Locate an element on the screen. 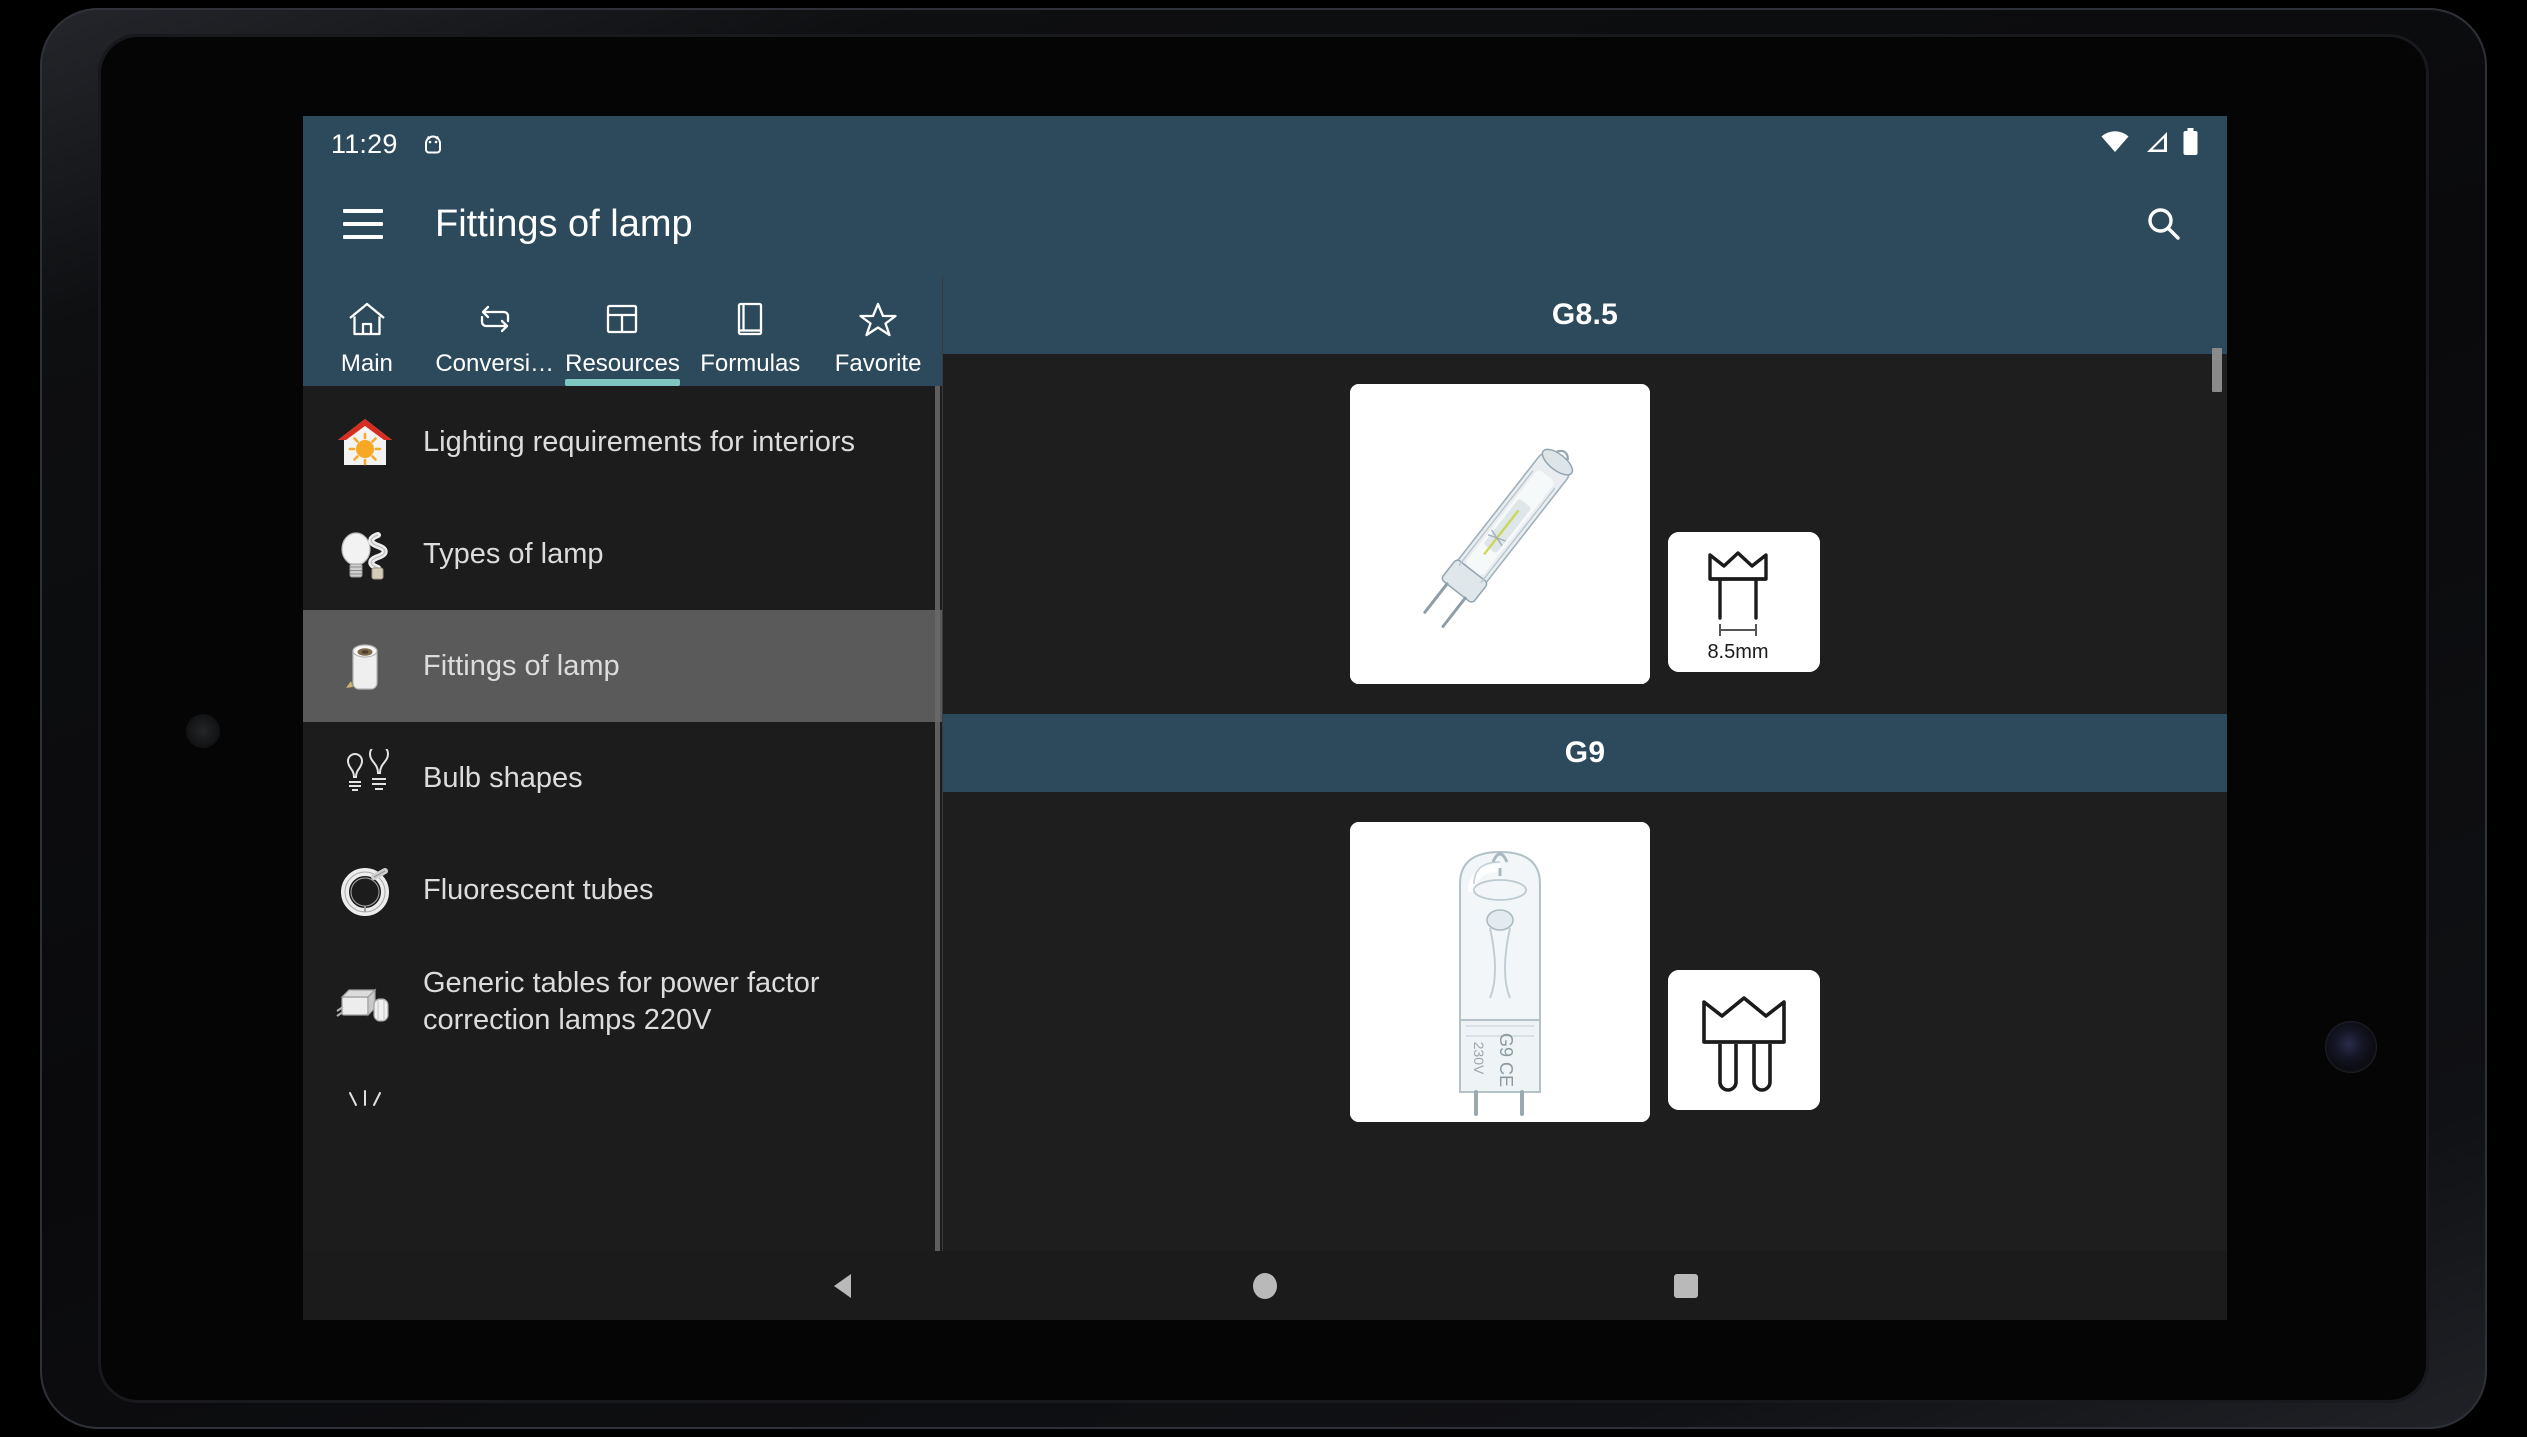 The height and width of the screenshot is (1437, 2527). nav-scrollbar is located at coordinates (937, 818).